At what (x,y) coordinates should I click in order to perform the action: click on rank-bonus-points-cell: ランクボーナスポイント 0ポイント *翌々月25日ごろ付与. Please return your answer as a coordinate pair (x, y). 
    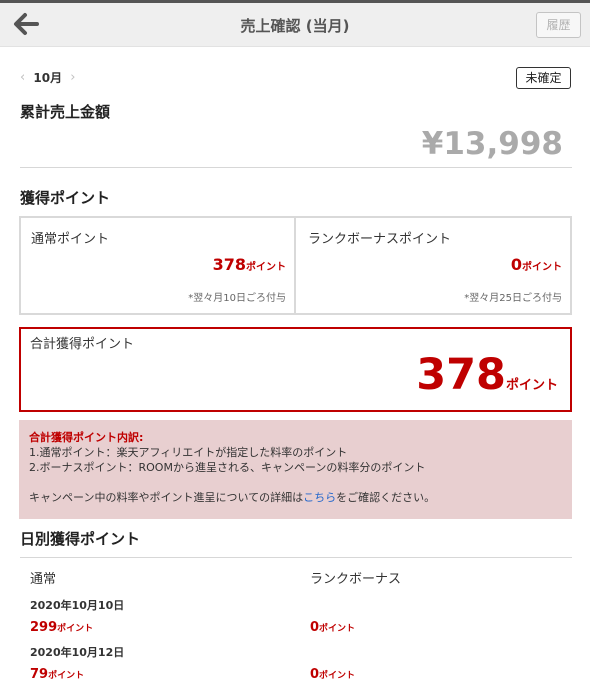
    Looking at the image, I should click on (434, 265).